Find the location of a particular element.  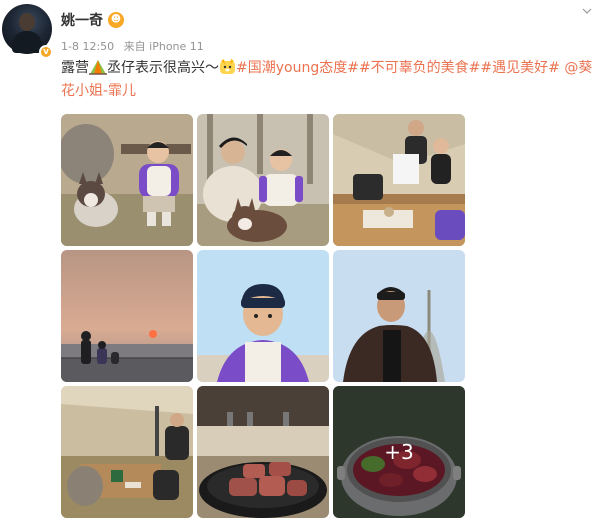

post-time: 1-8 12:50 is located at coordinates (87, 46).